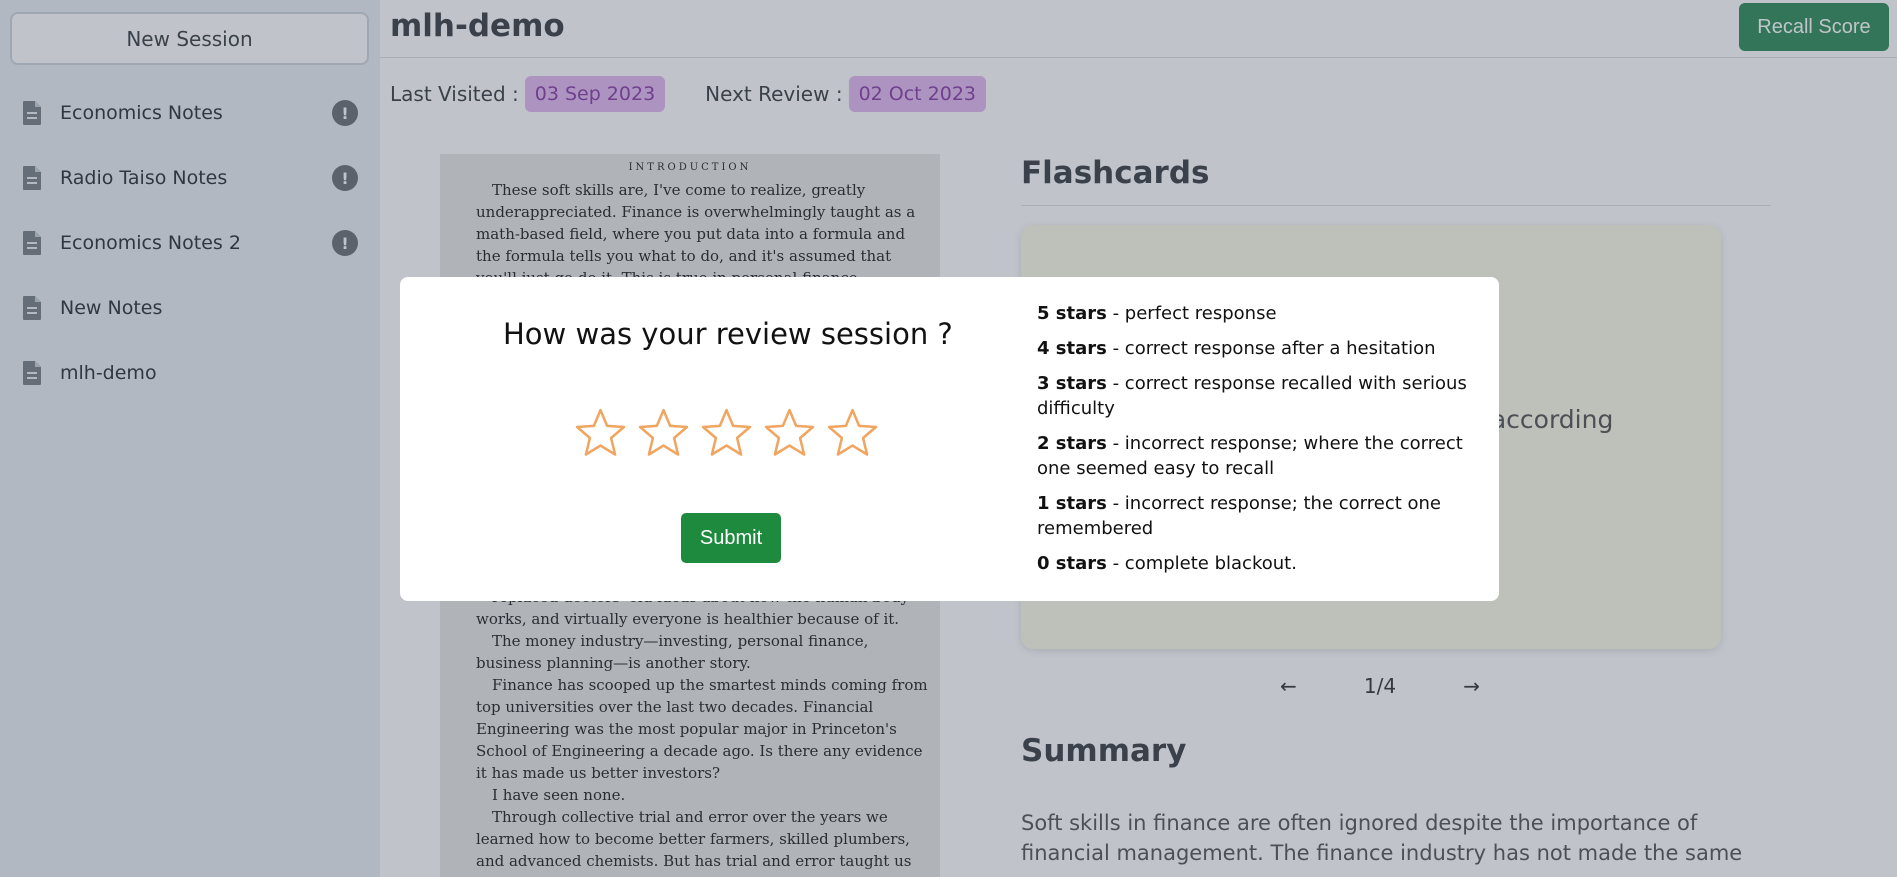 The height and width of the screenshot is (877, 1897). Describe the element at coordinates (1271, 348) in the screenshot. I see `legend-desc: - correct response after a hesitation` at that location.